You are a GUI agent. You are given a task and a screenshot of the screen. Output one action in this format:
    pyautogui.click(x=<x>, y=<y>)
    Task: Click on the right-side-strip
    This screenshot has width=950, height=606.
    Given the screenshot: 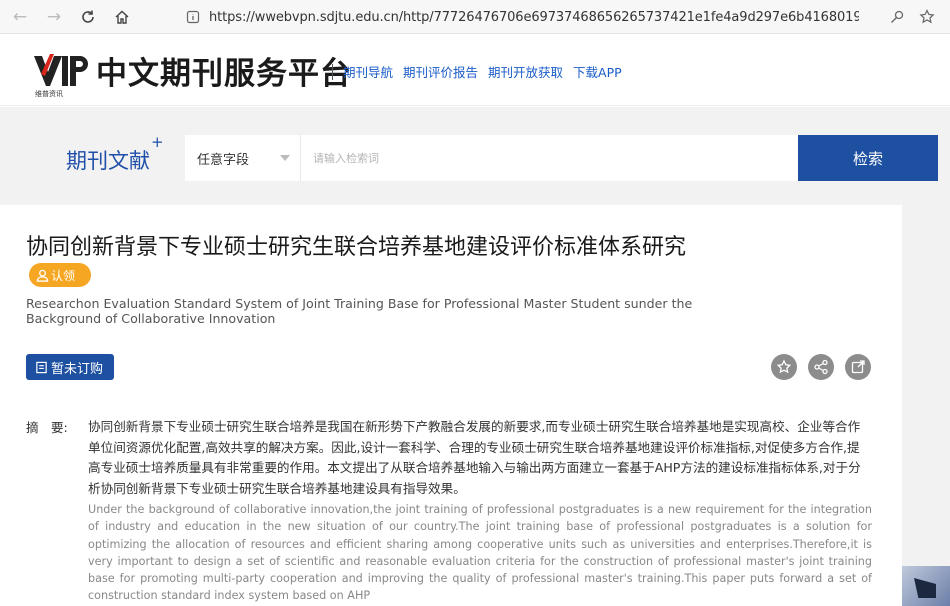 What is the action you would take?
    pyautogui.click(x=926, y=405)
    